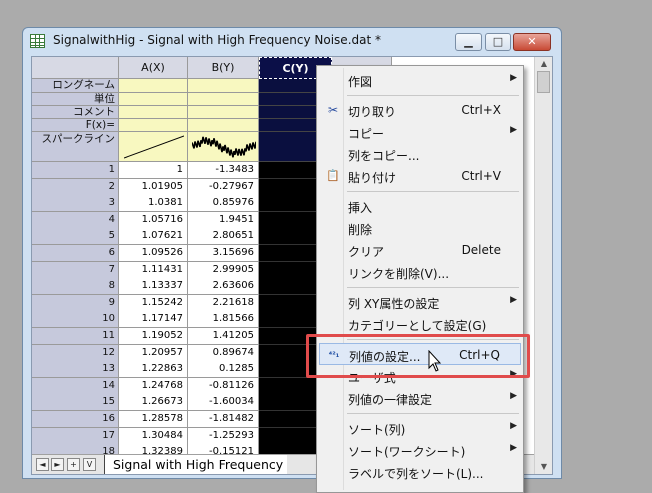  I want to click on row-number: 12, so click(75, 353).